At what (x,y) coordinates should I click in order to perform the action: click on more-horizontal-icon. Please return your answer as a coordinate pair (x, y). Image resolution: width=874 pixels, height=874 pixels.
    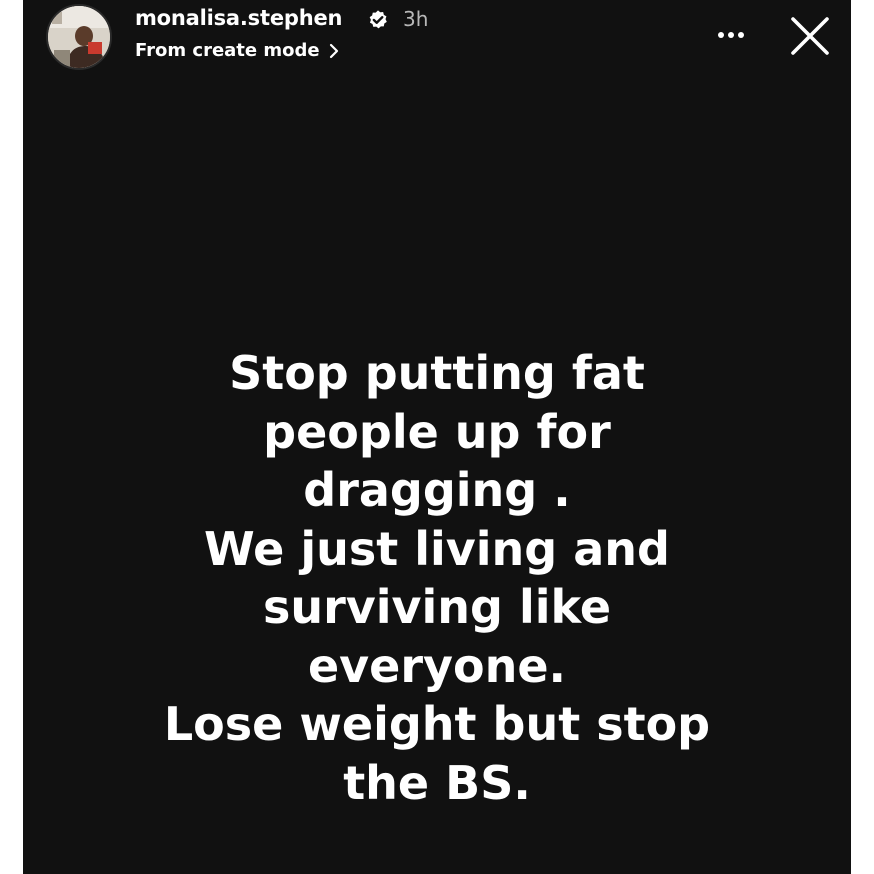
    Looking at the image, I should click on (731, 34).